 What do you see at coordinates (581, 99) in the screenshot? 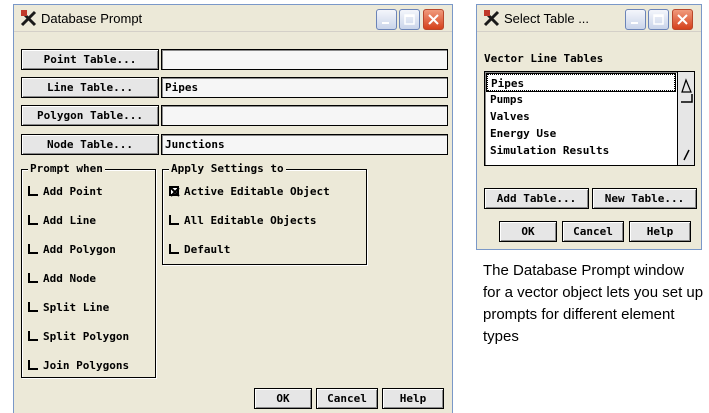
I see `list-item: Pumps` at bounding box center [581, 99].